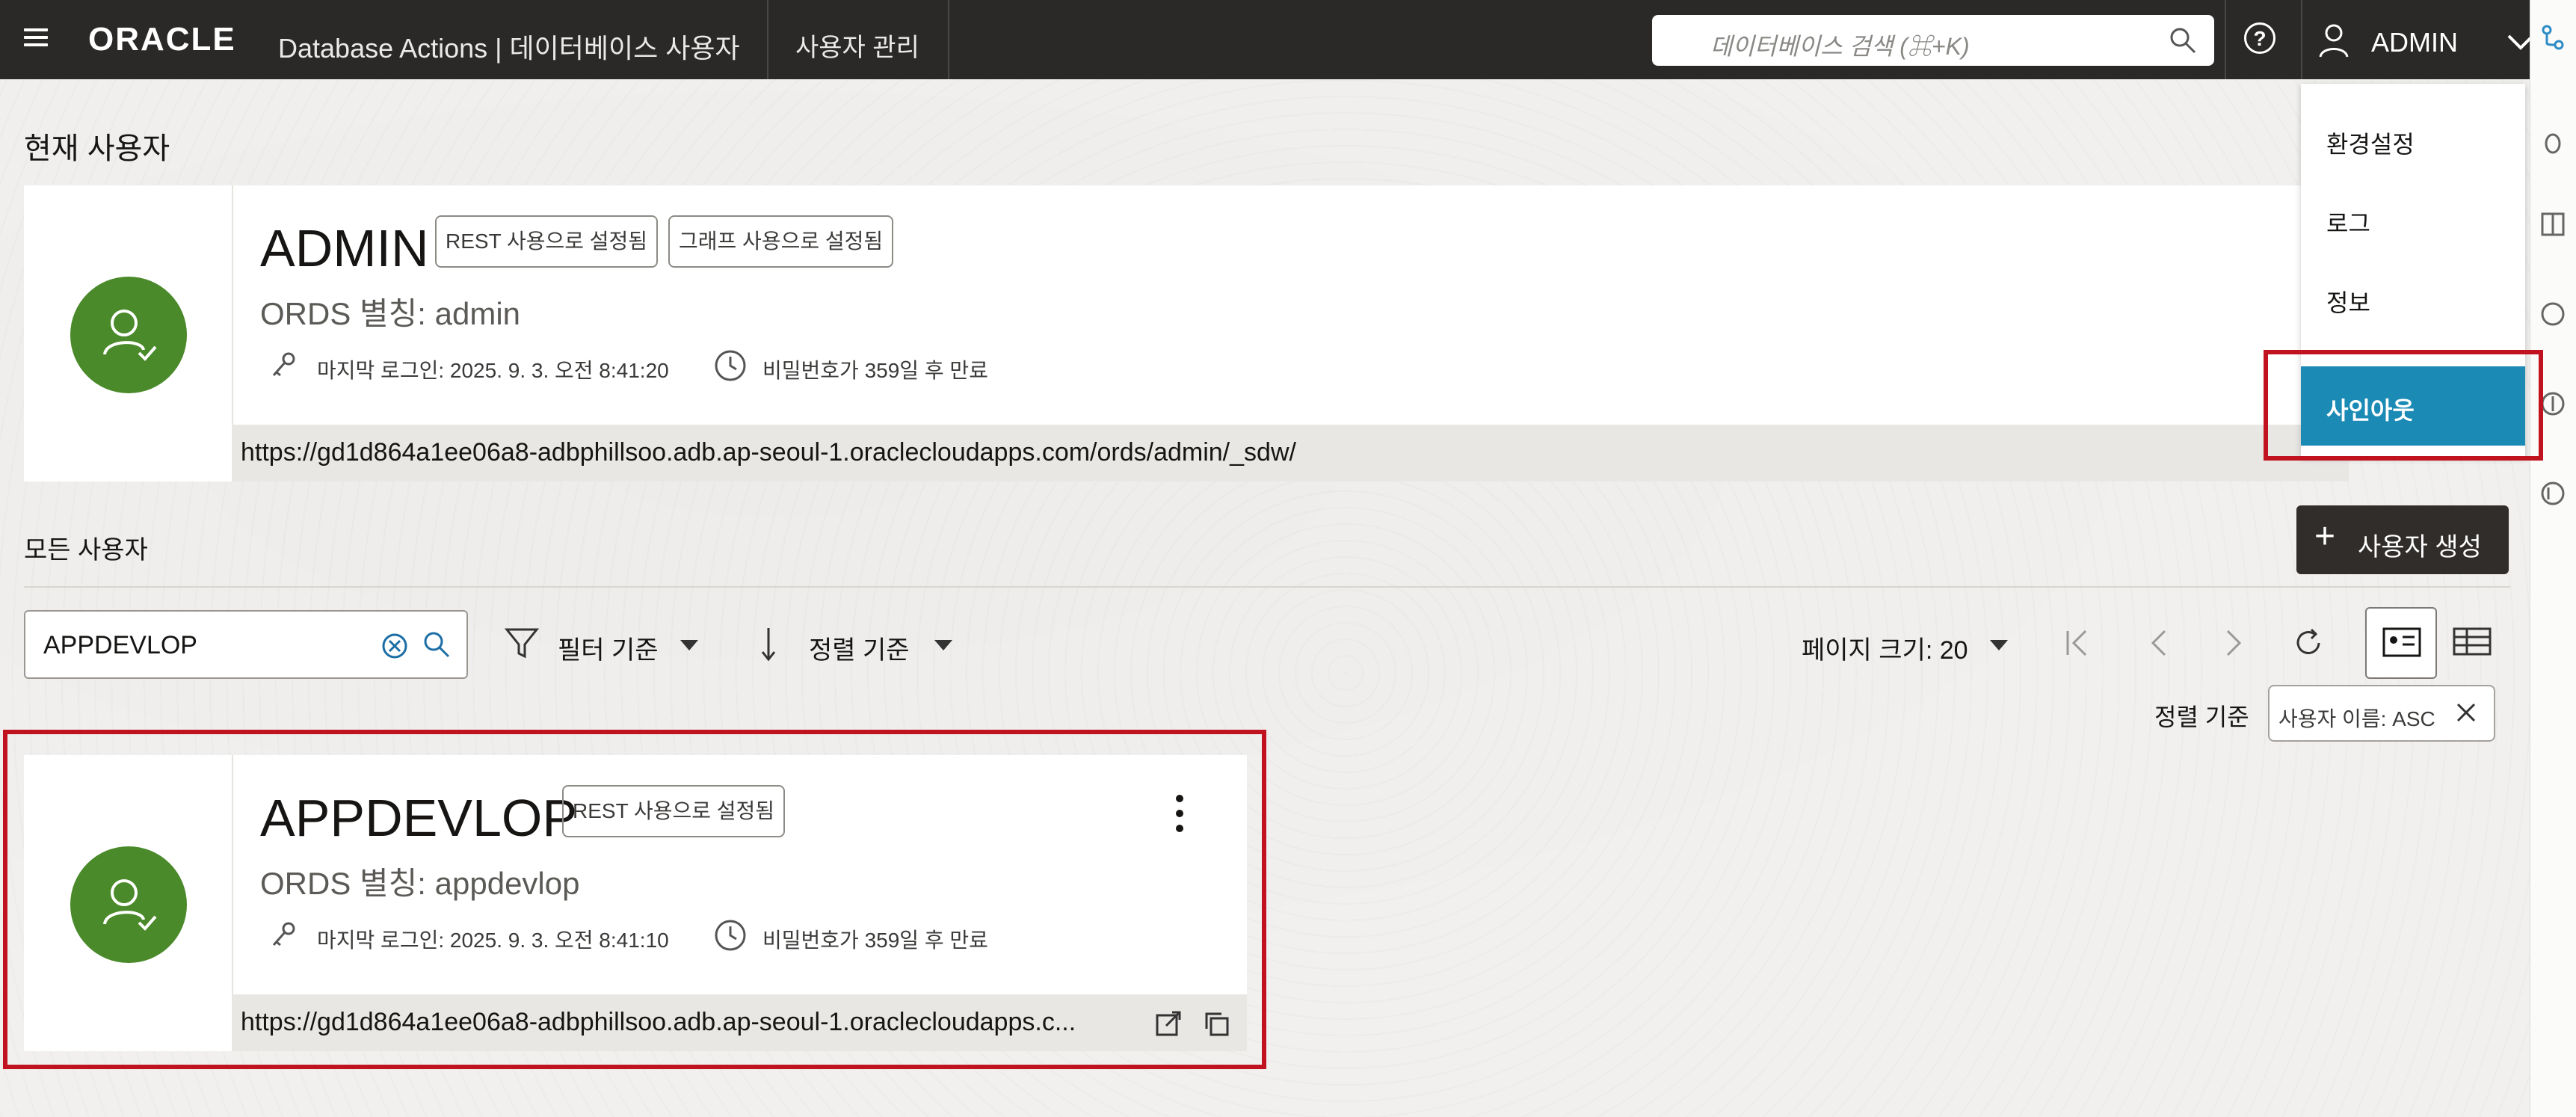 This screenshot has height=1117, width=2576. I want to click on table-view-toggle, so click(2473, 643).